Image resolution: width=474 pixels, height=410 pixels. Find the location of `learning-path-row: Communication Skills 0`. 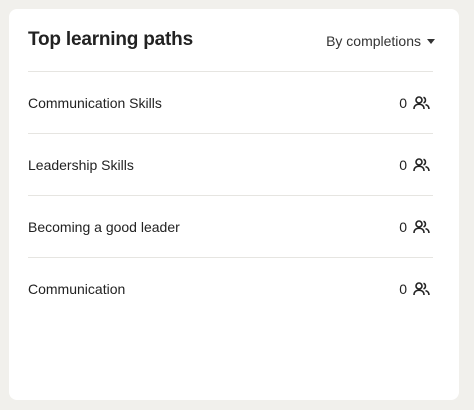

learning-path-row: Communication Skills 0 is located at coordinates (230, 102).